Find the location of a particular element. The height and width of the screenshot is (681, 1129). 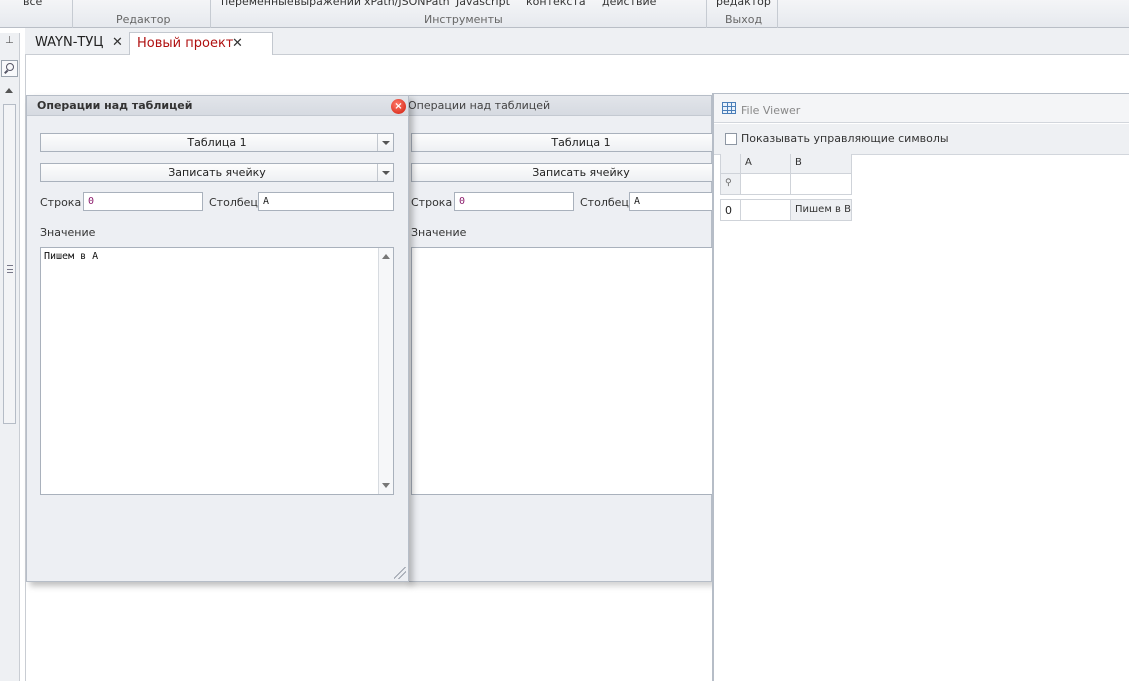

table-cell-b: Пишем в B is located at coordinates (821, 210).